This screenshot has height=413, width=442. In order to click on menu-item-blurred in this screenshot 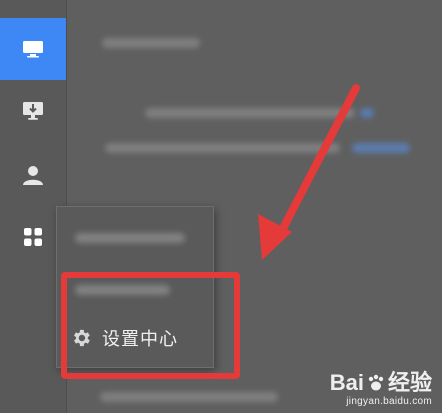, I will do `click(135, 238)`.